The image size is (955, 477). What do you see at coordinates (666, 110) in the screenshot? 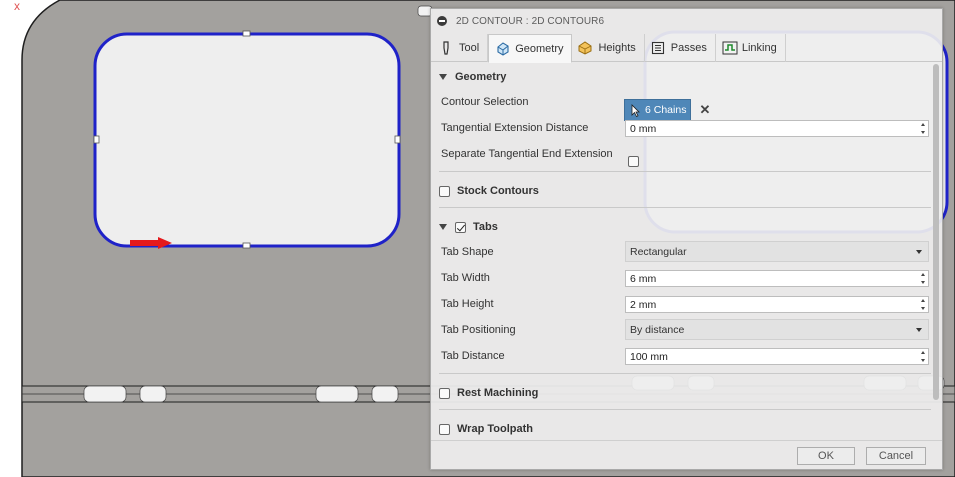
I see `chains-button-label: 6 Chains` at bounding box center [666, 110].